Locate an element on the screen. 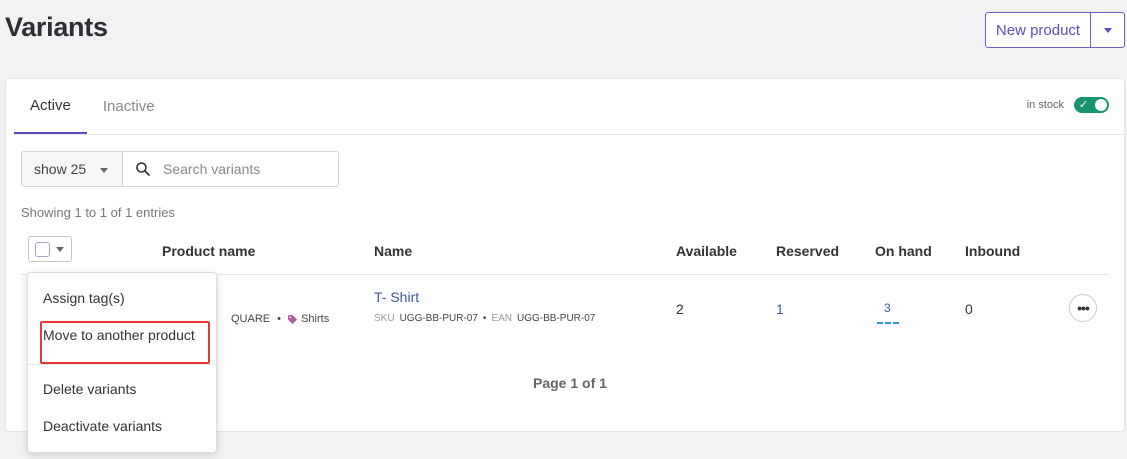 Image resolution: width=1127 pixels, height=459 pixels. row-actions-button: ••• is located at coordinates (1083, 308).